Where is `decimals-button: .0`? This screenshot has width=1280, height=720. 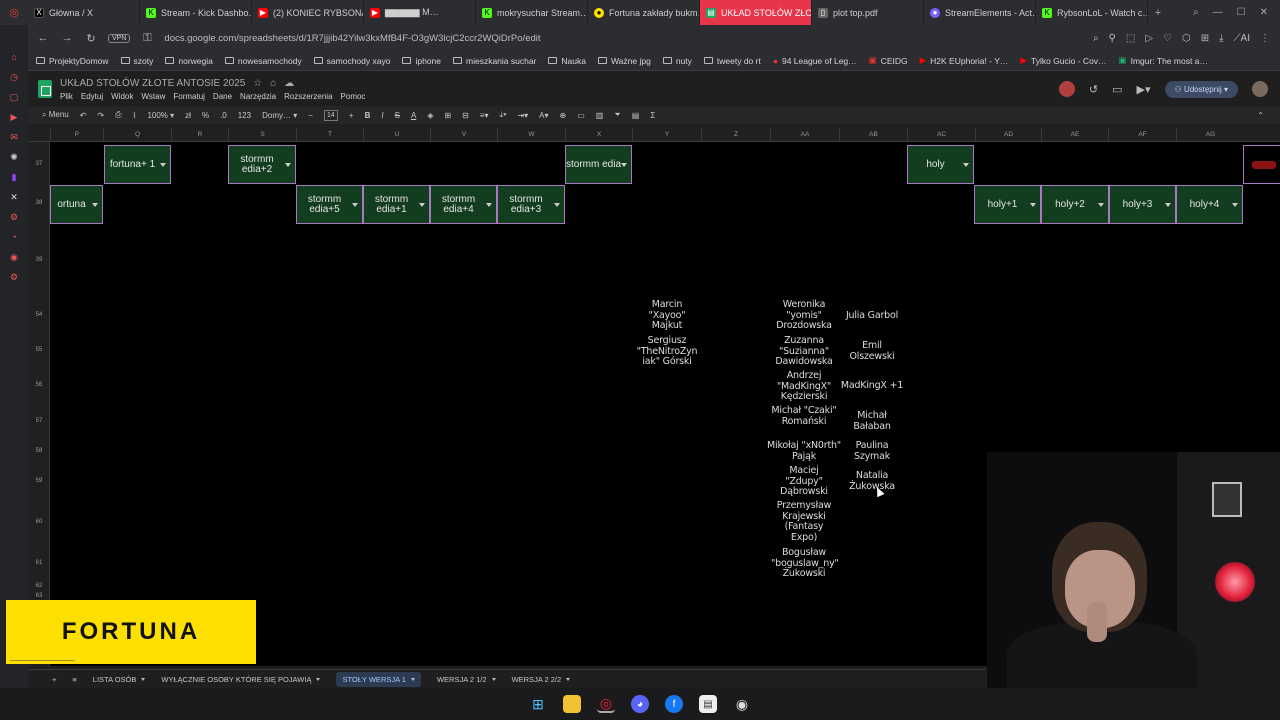 decimals-button: .0 is located at coordinates (223, 115).